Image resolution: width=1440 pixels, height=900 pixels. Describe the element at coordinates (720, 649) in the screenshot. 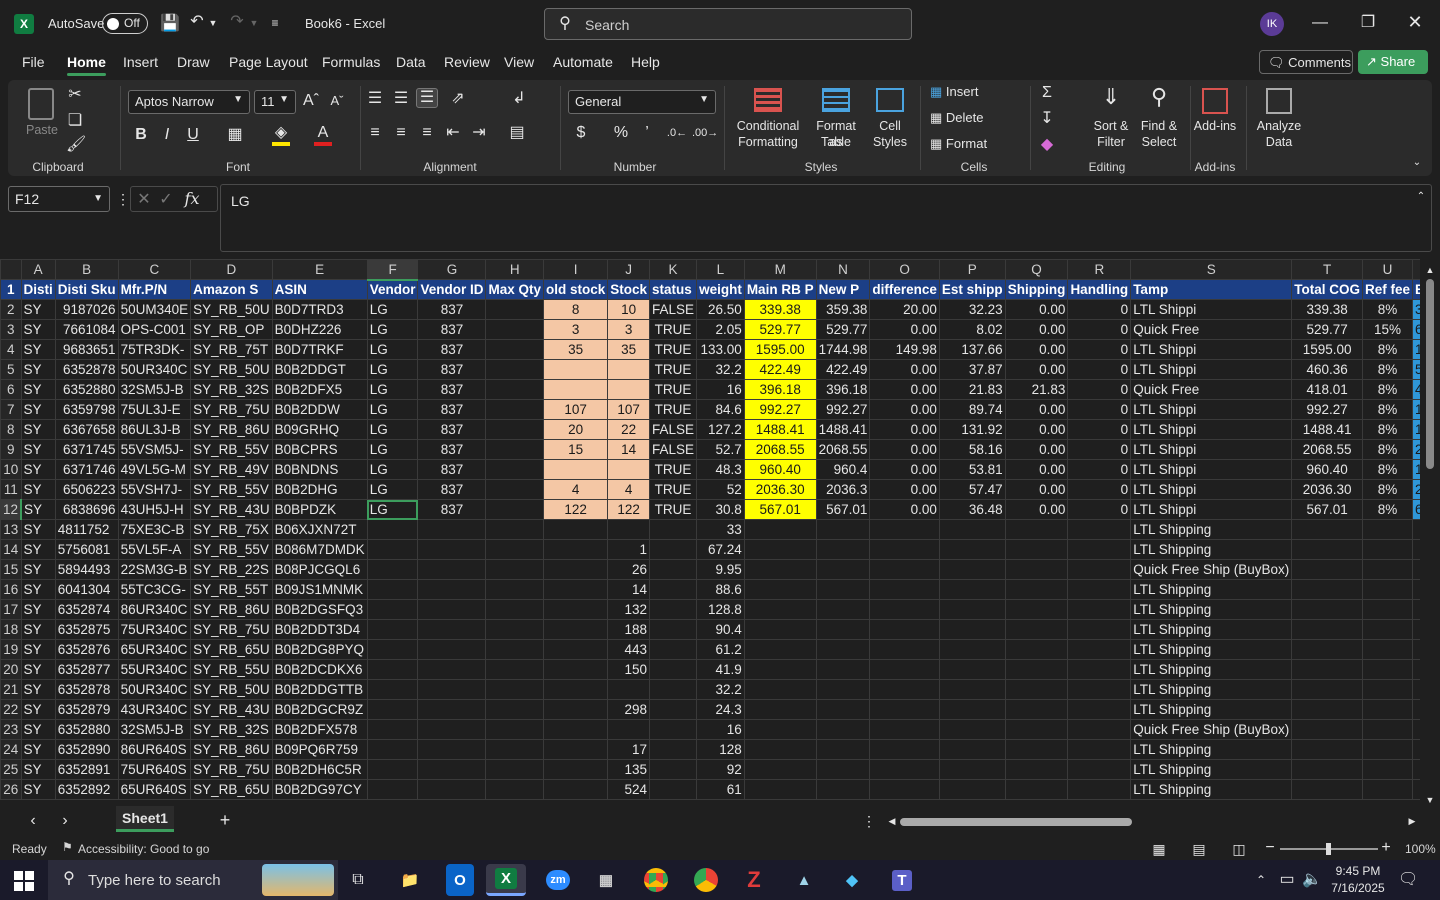

I see `cell: 61.2` at that location.